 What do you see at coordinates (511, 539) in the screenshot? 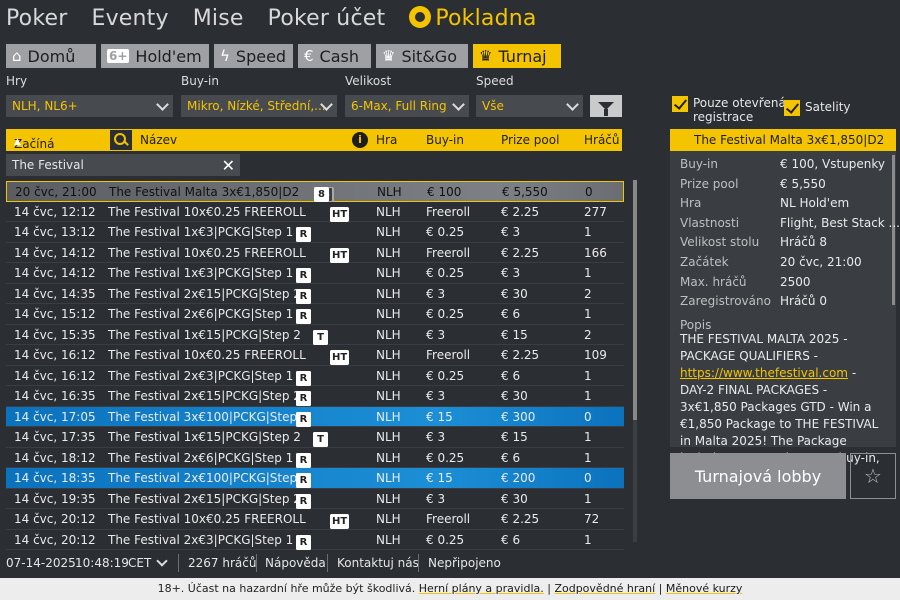
I see `row-prize: € 6` at bounding box center [511, 539].